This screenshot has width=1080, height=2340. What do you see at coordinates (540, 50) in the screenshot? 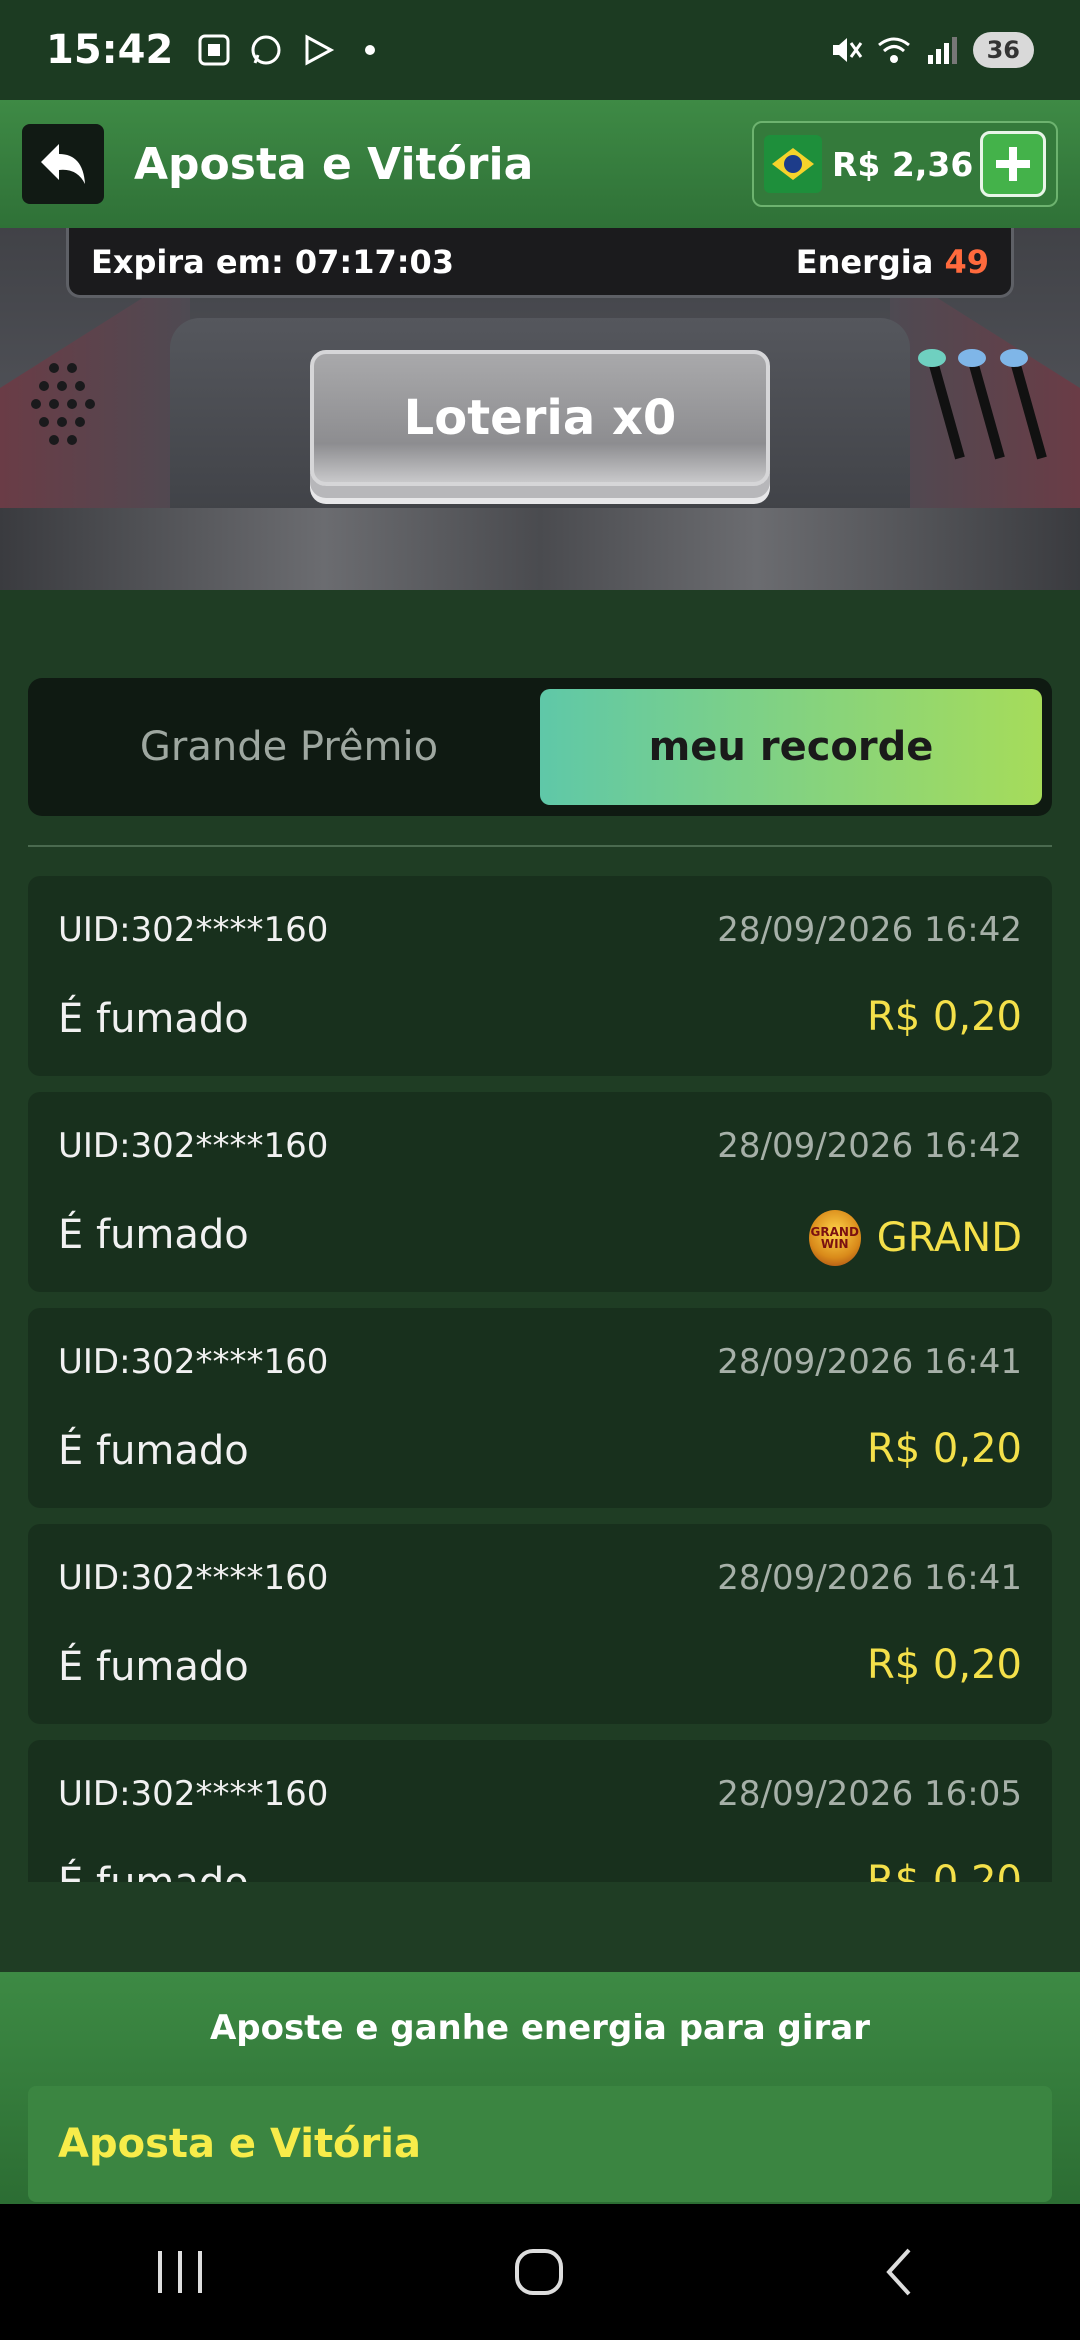
I see `status-bar: 15:42 36` at bounding box center [540, 50].